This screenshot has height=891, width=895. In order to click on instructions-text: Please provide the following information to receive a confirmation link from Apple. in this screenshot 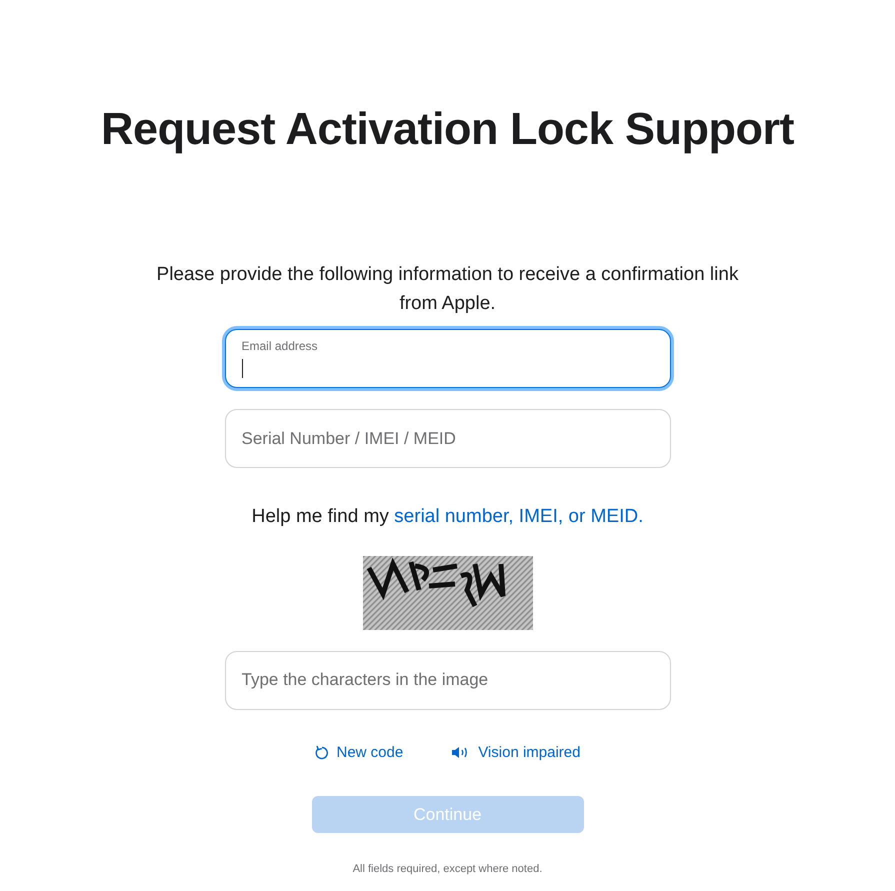, I will do `click(448, 289)`.